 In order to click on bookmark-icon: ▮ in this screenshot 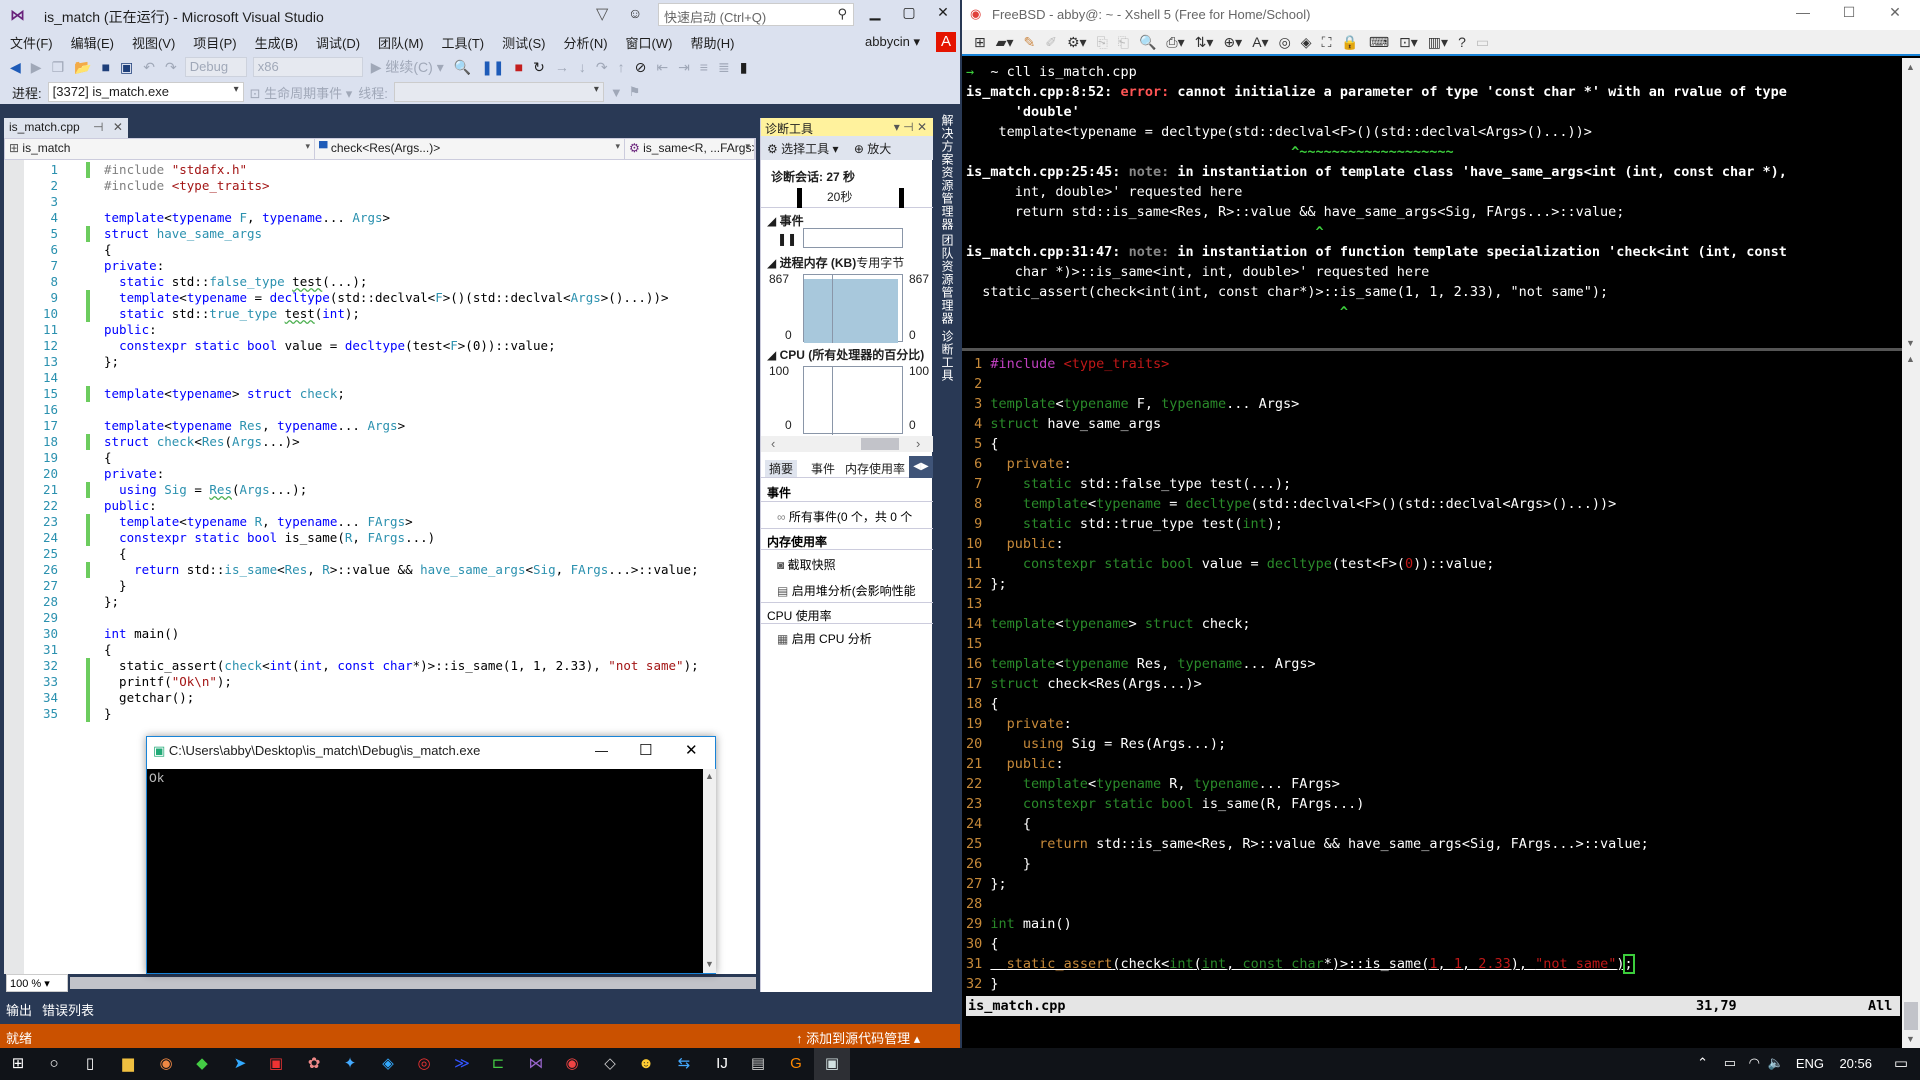, I will do `click(744, 67)`.